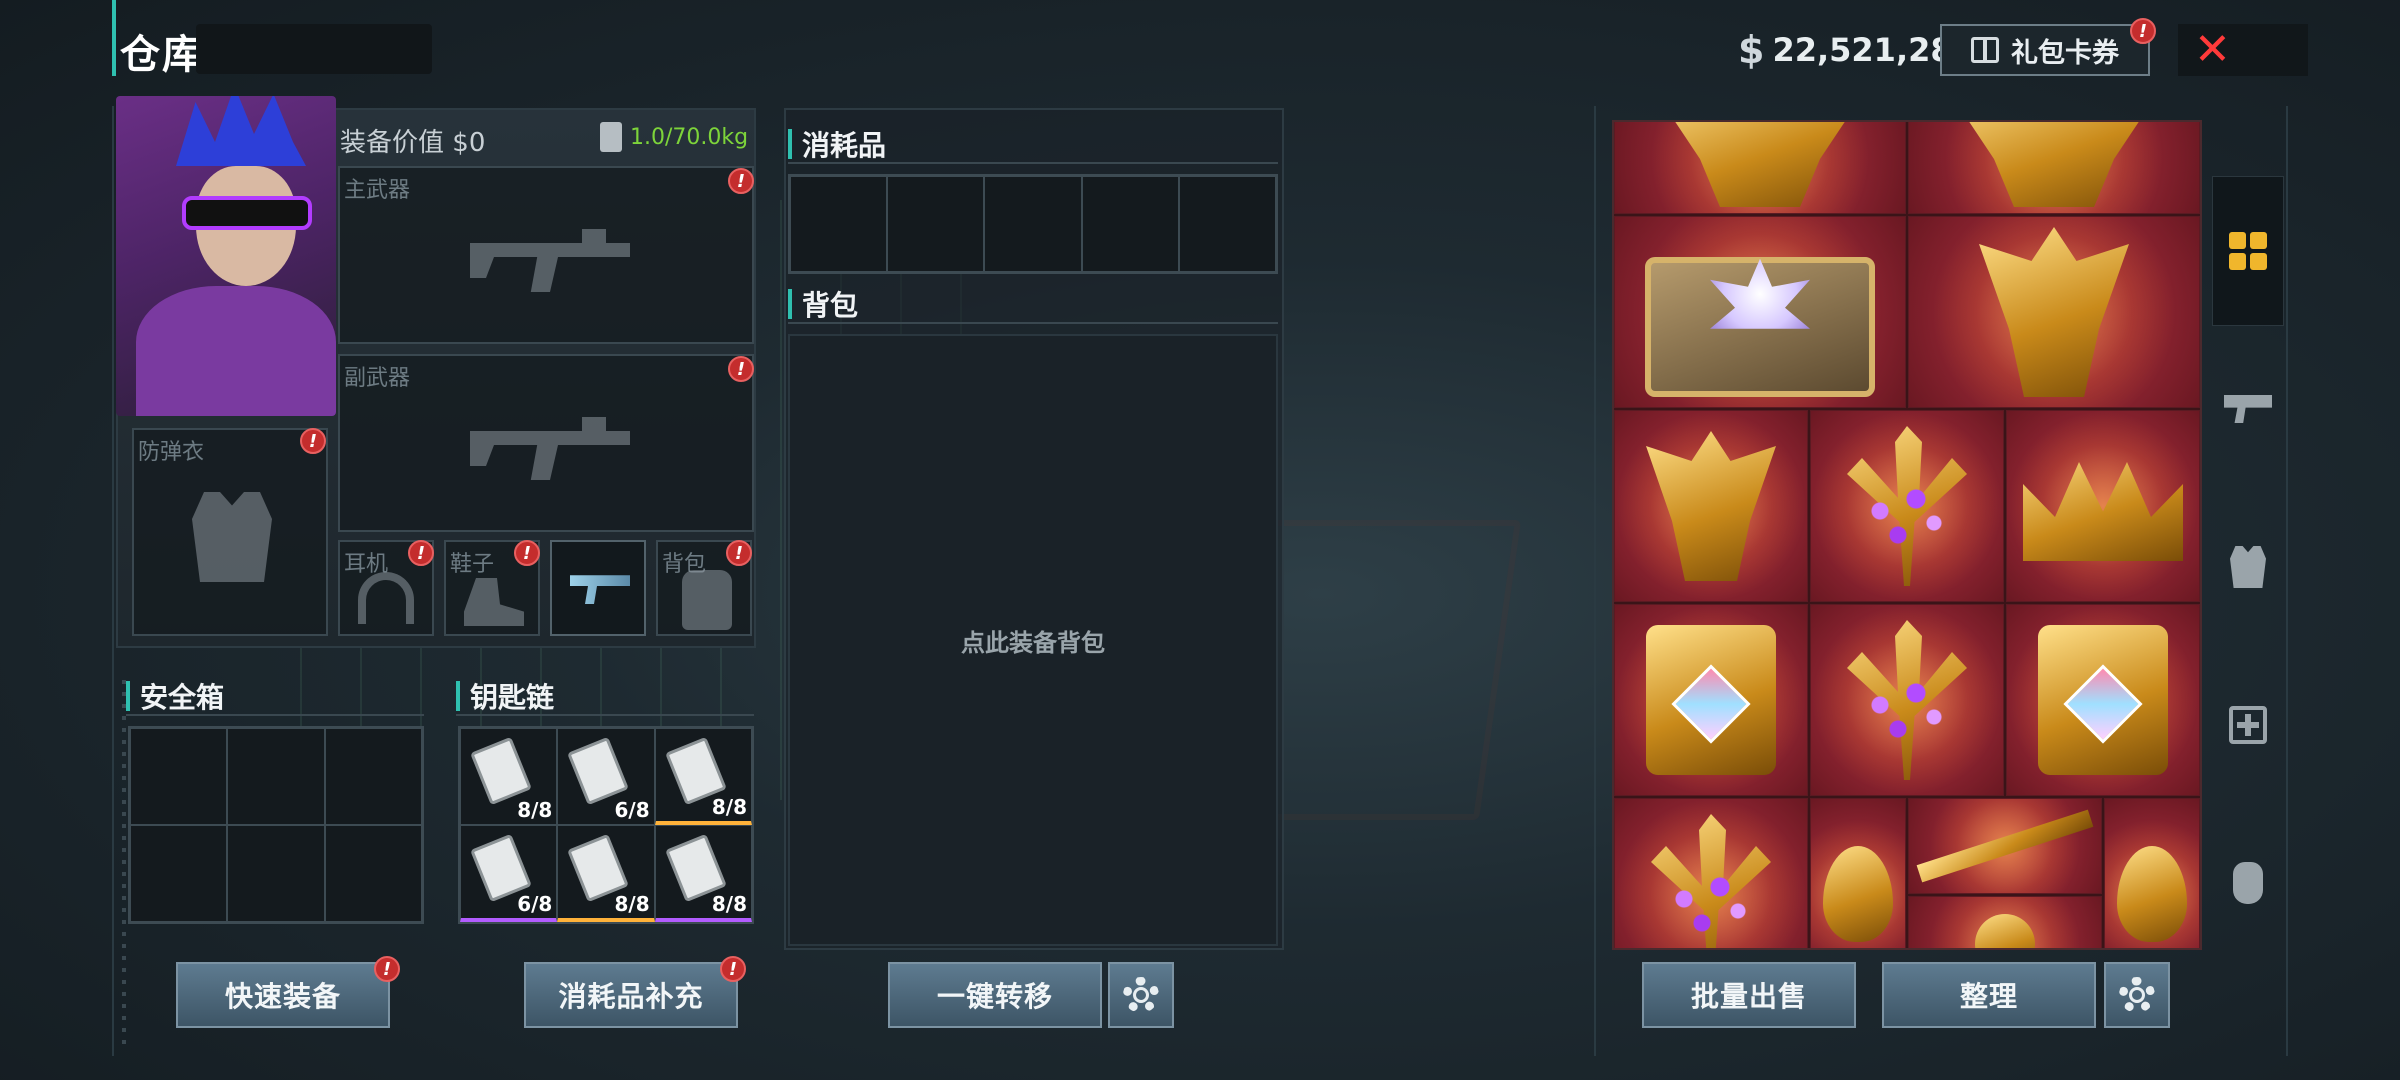 The image size is (2400, 1080). I want to click on bulk-sell-button: 批量出售, so click(1749, 995).